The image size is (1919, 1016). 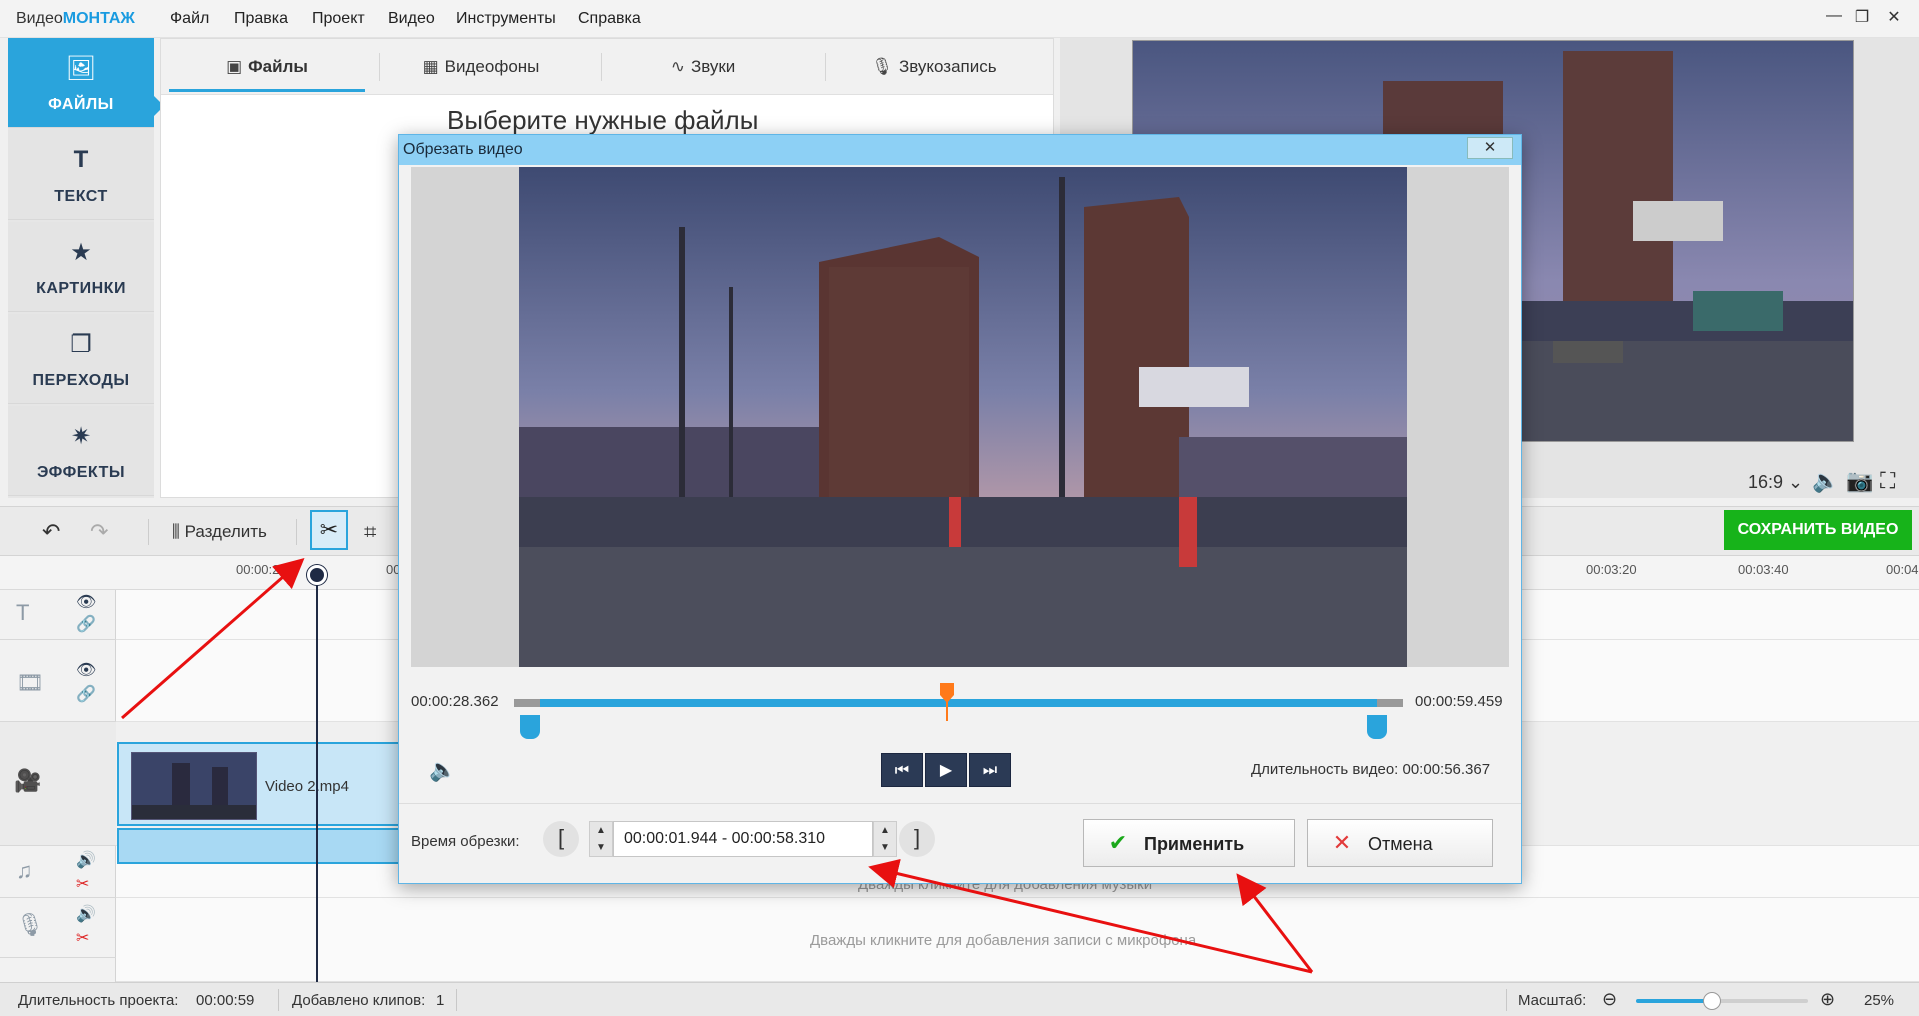 What do you see at coordinates (189, 19) in the screenshot?
I see `menu-file: Файл` at bounding box center [189, 19].